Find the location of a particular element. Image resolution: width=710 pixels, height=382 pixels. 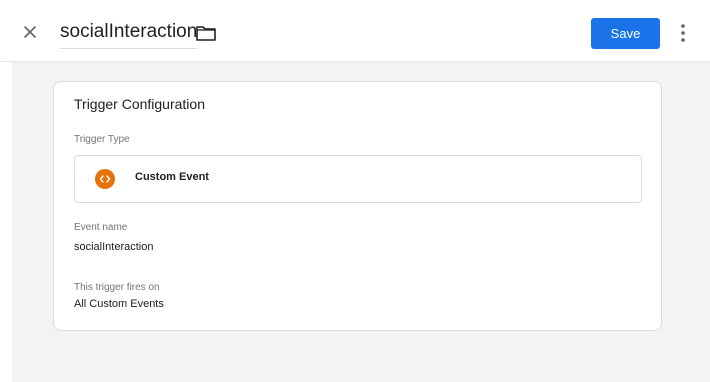

event-name-value: socialInteraction is located at coordinates (114, 247).